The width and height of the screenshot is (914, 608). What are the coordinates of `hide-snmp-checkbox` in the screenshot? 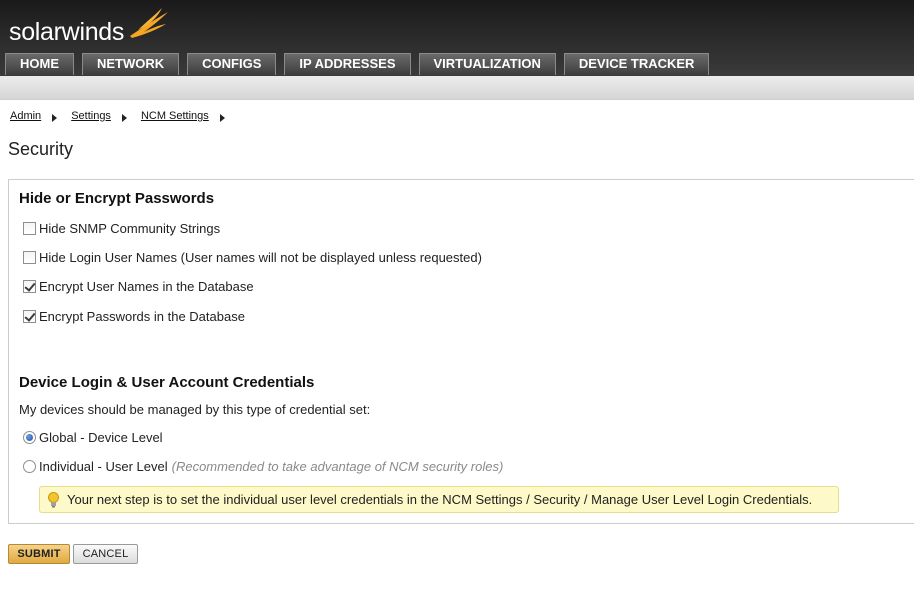 It's located at (29, 228).